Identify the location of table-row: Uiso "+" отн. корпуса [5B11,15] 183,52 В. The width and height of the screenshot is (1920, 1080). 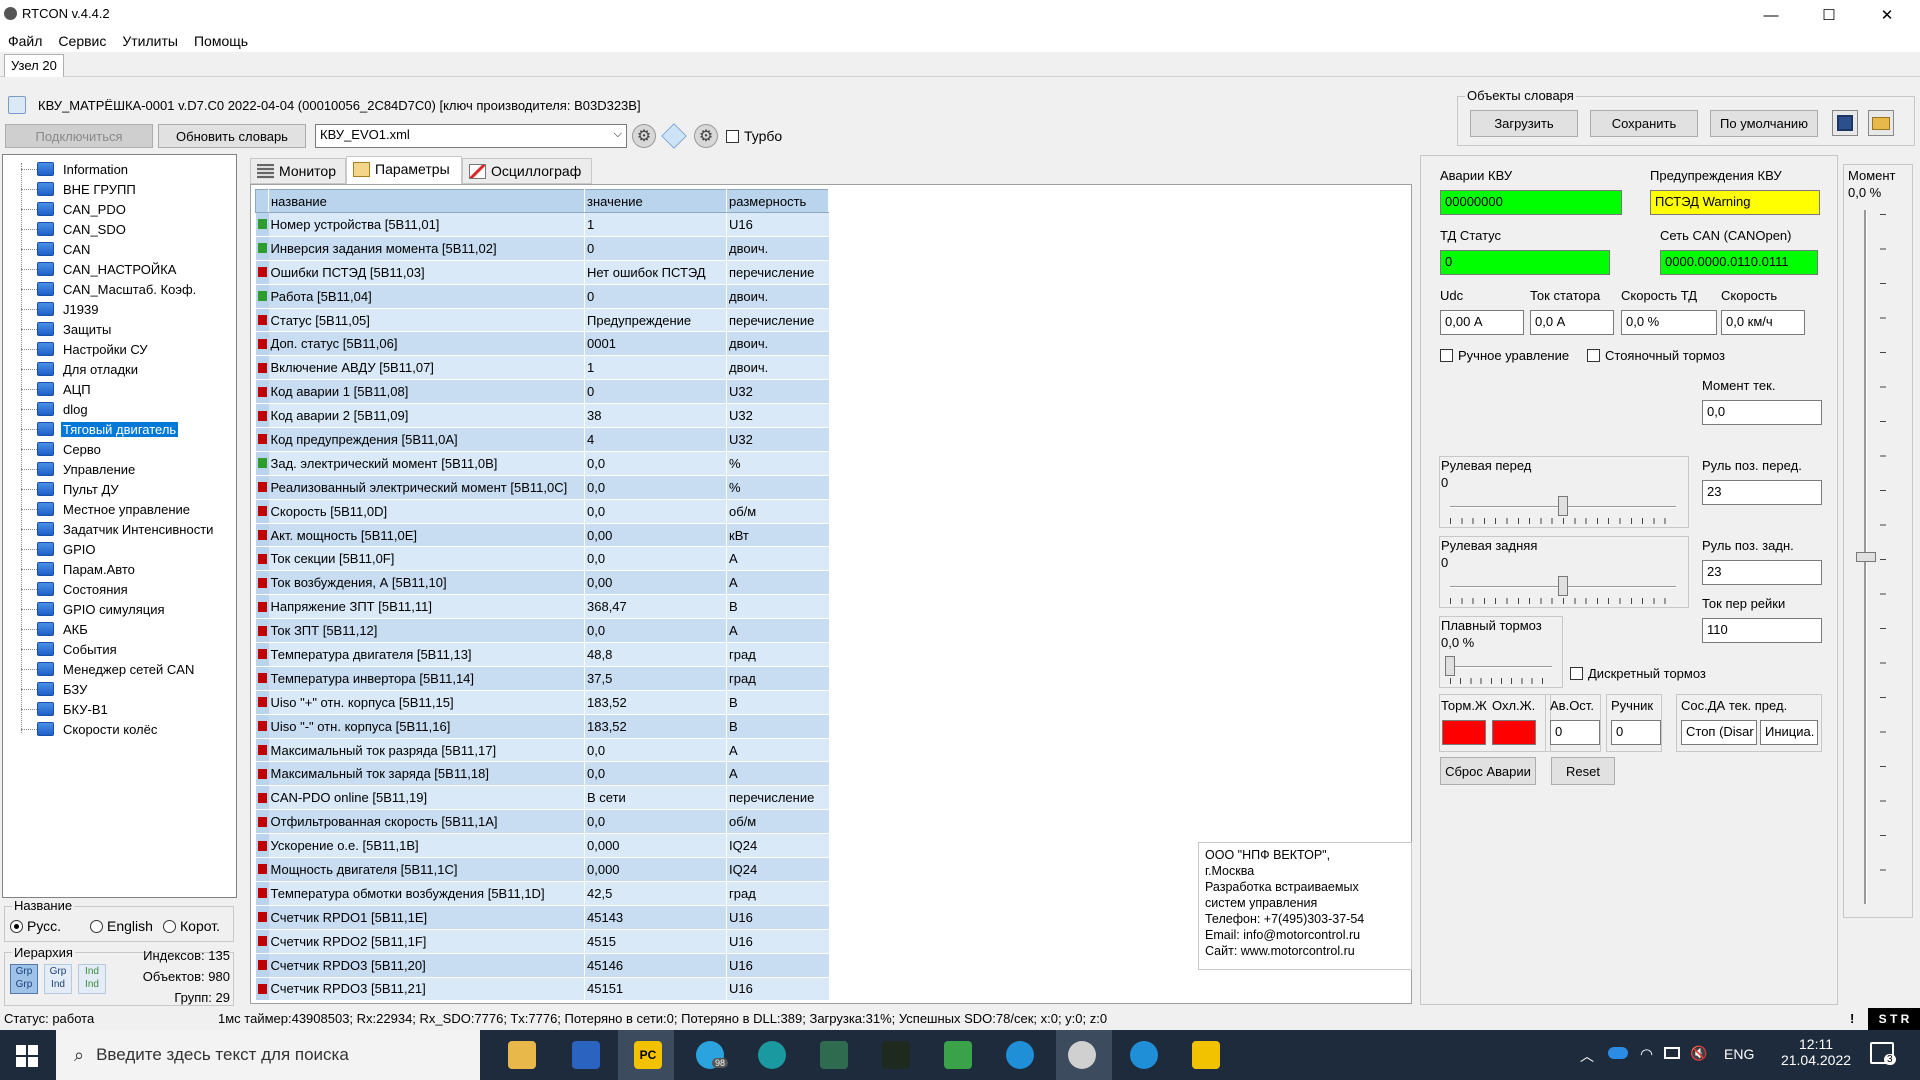
(542, 702).